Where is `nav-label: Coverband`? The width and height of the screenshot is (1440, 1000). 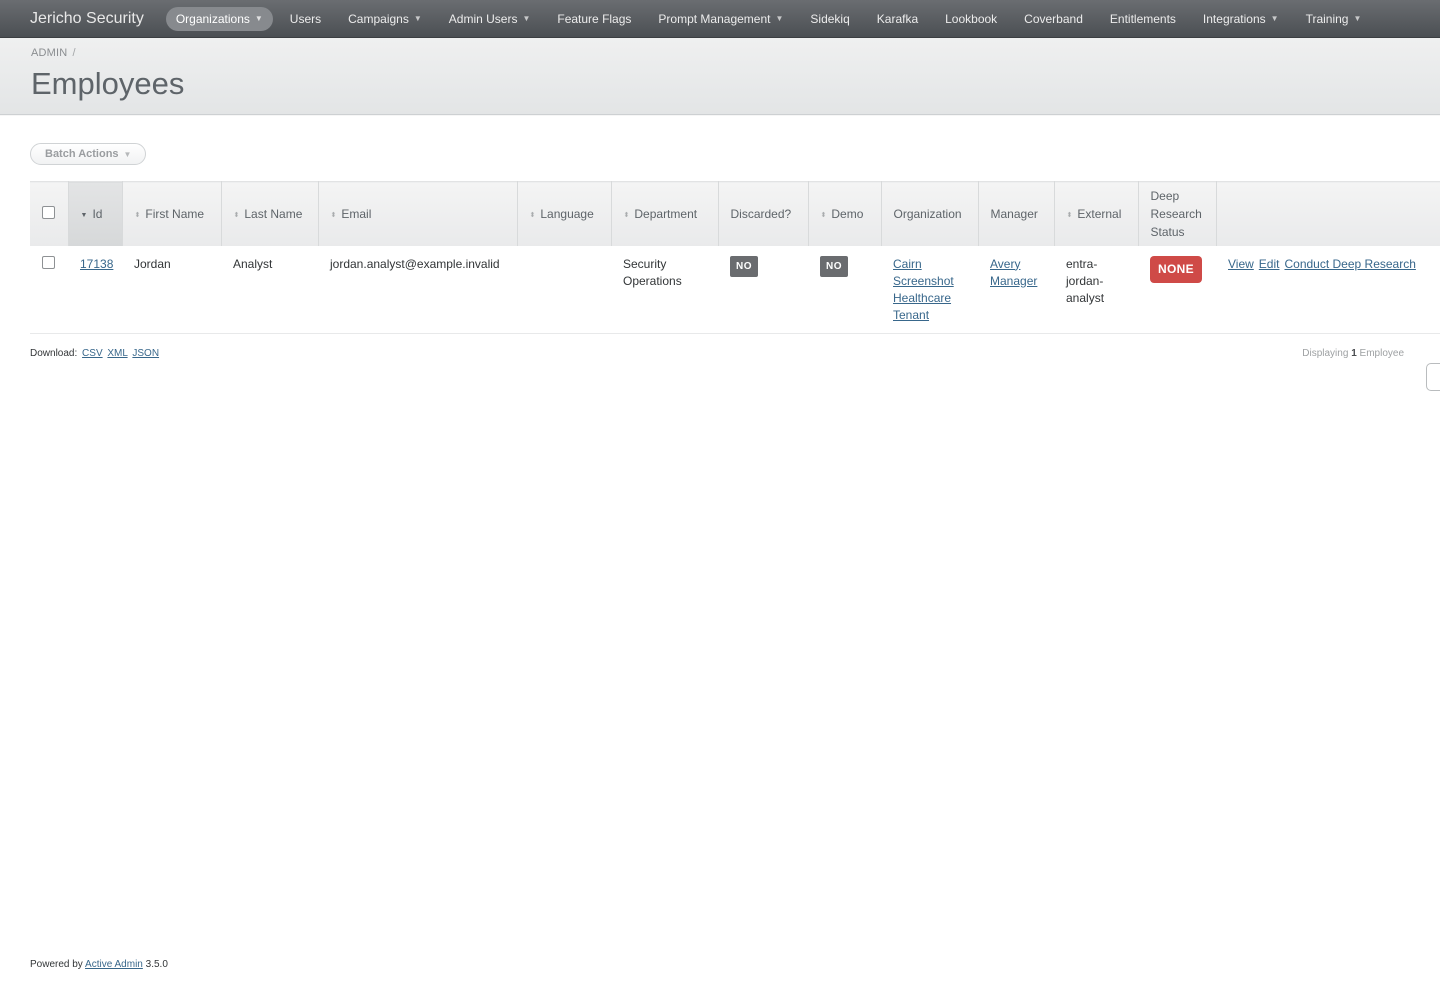 nav-label: Coverband is located at coordinates (1053, 18).